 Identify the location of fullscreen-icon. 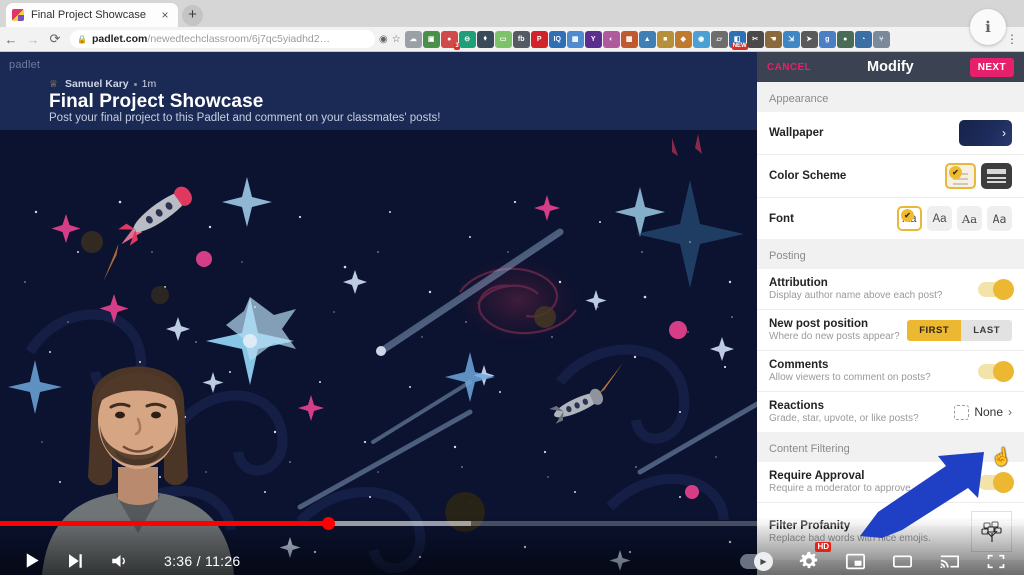
(996, 561).